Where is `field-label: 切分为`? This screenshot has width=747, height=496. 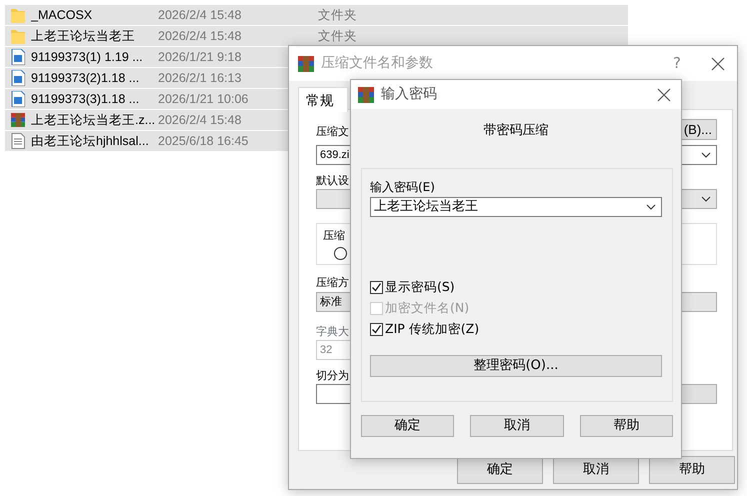
field-label: 切分为 is located at coordinates (332, 376).